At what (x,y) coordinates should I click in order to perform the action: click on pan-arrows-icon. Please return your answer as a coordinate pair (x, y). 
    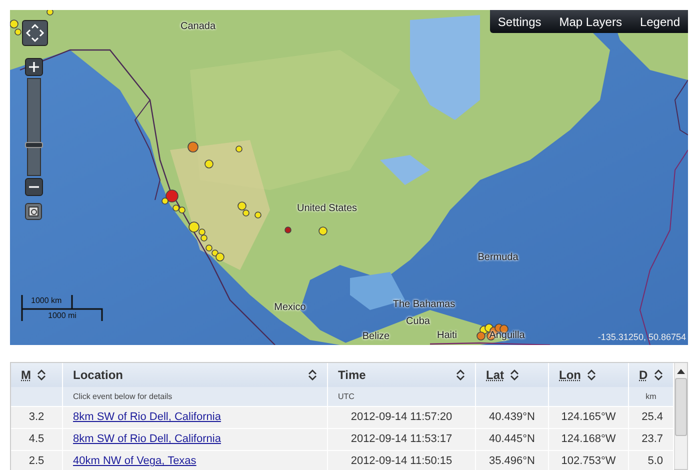
    Looking at the image, I should click on (35, 33).